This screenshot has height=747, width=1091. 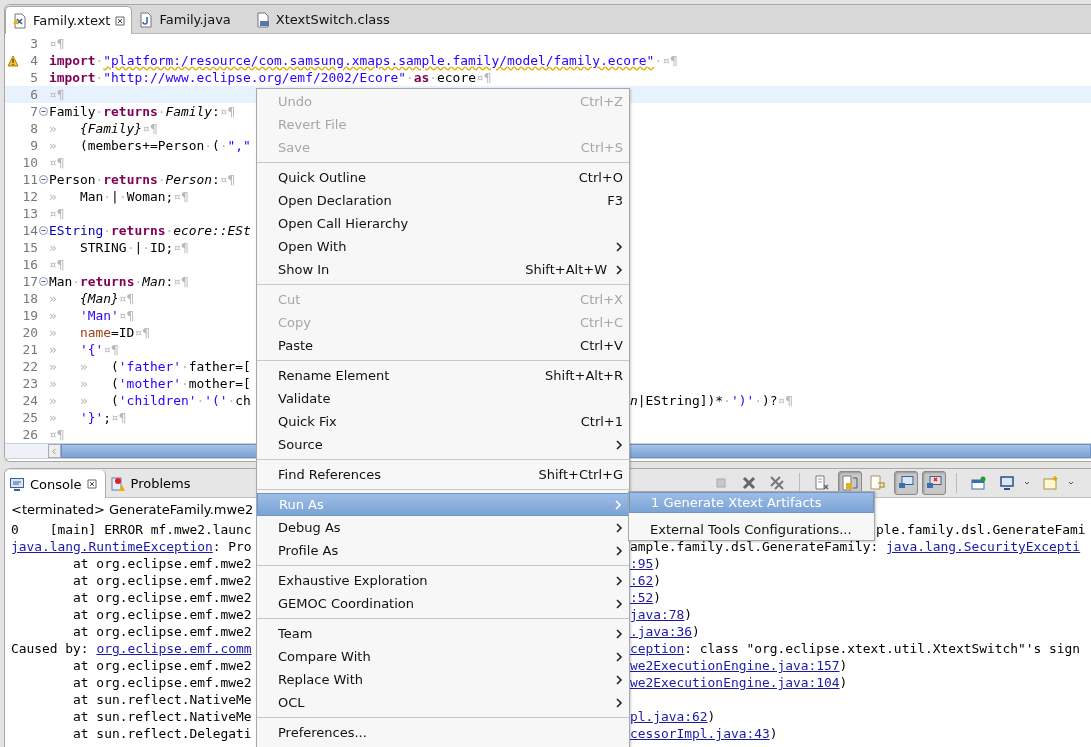 I want to click on line-number: 8, so click(x=33, y=128).